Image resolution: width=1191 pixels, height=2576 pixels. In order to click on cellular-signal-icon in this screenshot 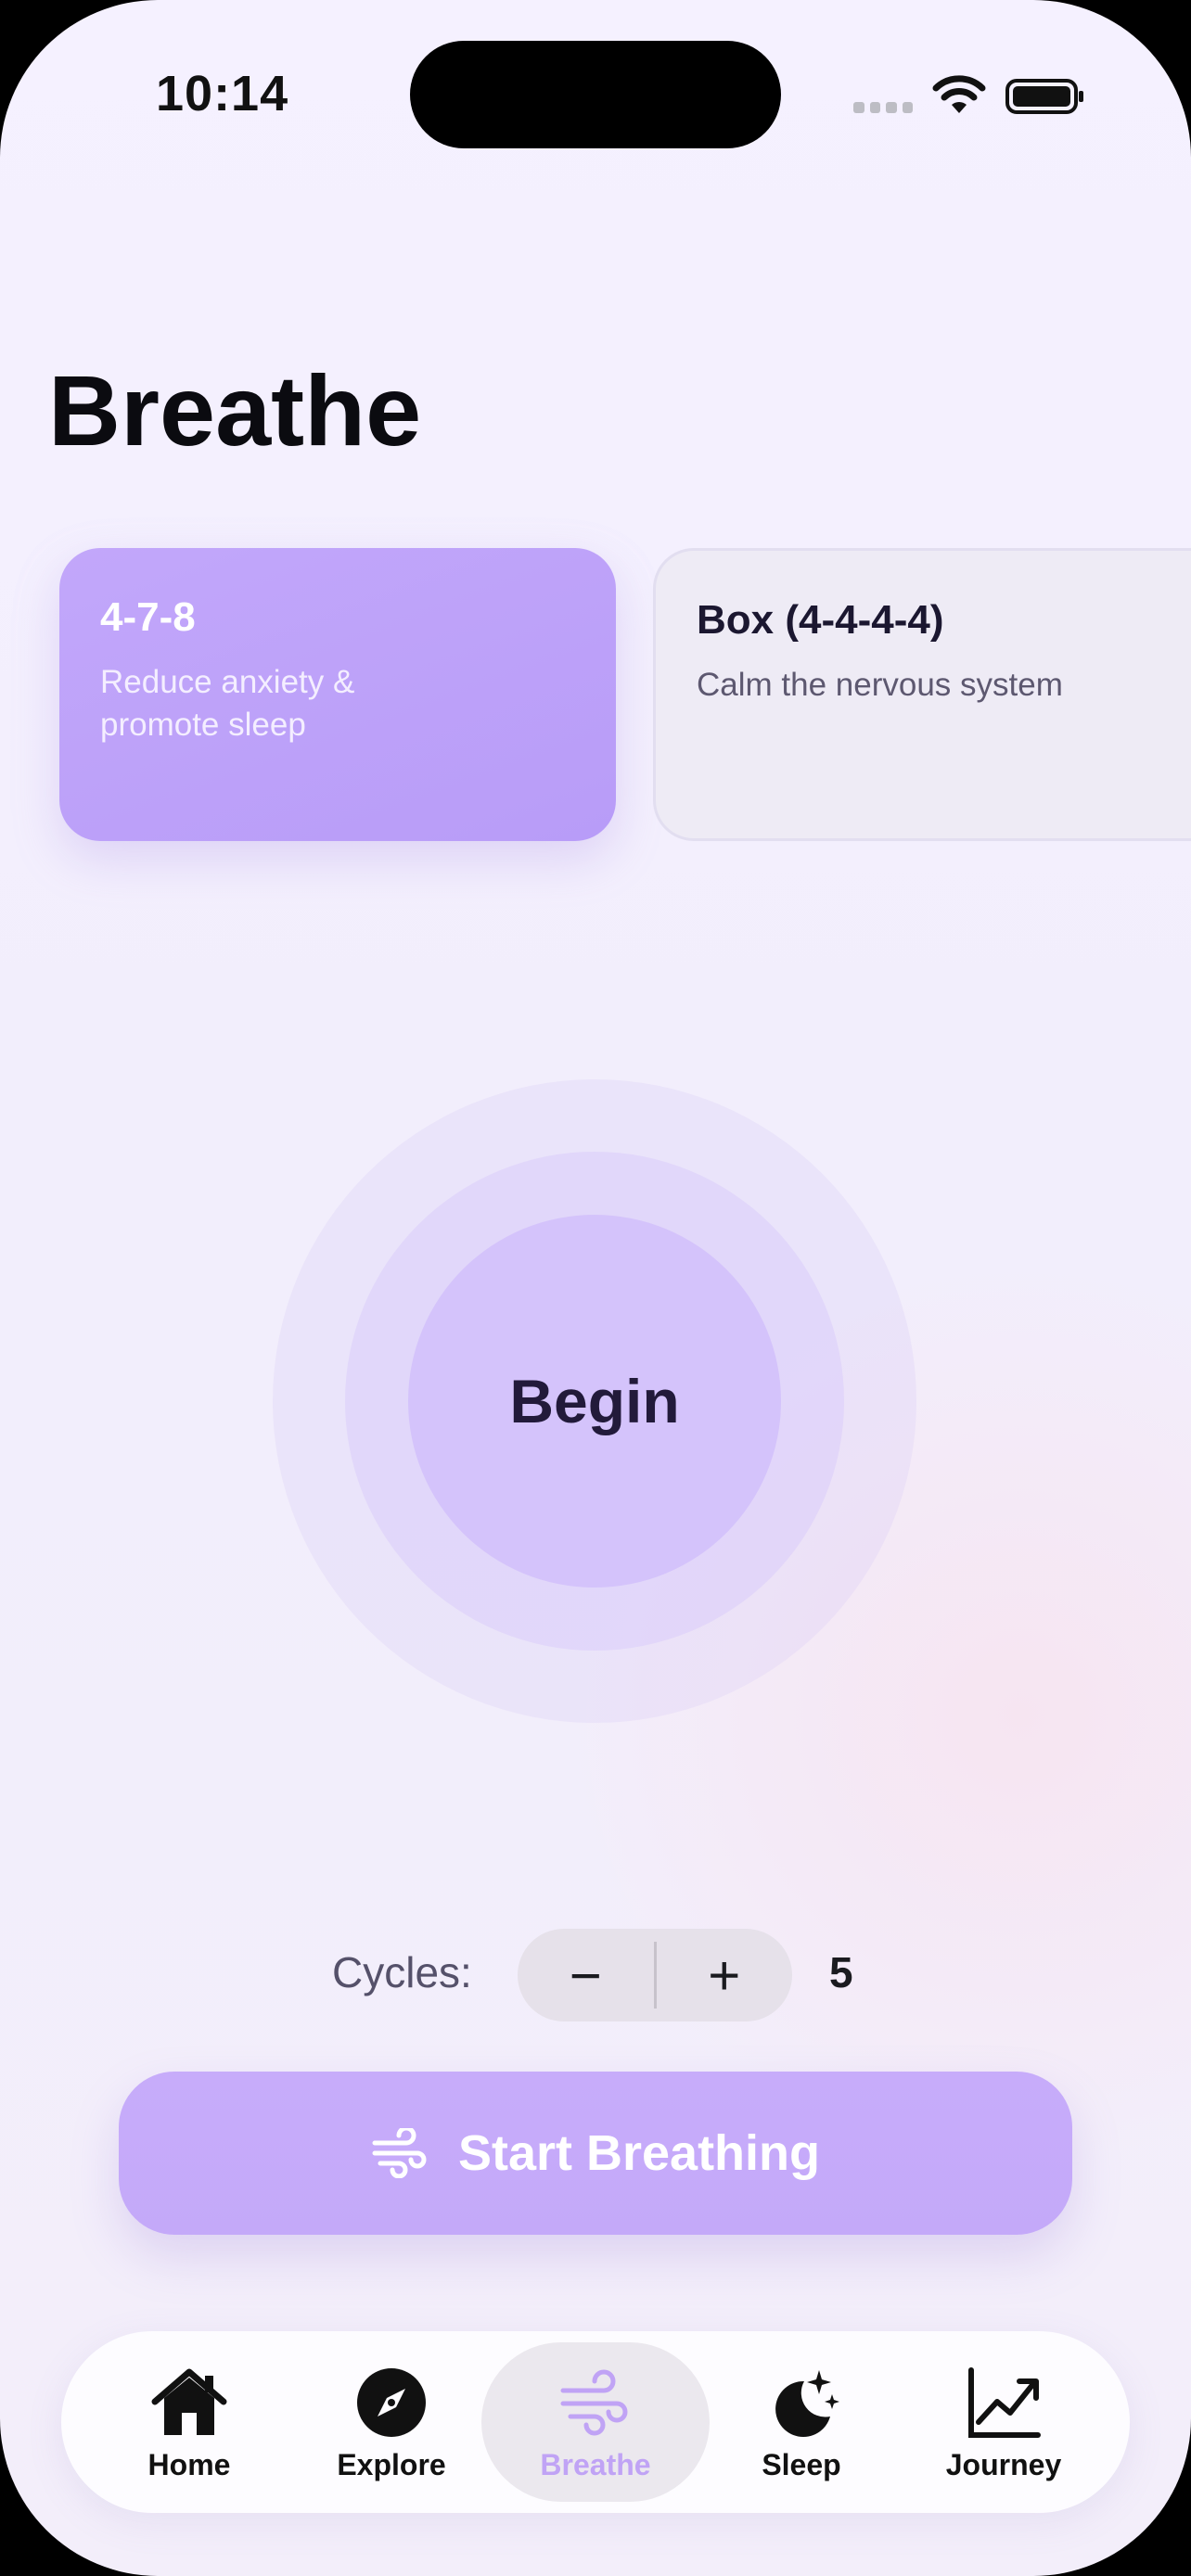, I will do `click(883, 108)`.